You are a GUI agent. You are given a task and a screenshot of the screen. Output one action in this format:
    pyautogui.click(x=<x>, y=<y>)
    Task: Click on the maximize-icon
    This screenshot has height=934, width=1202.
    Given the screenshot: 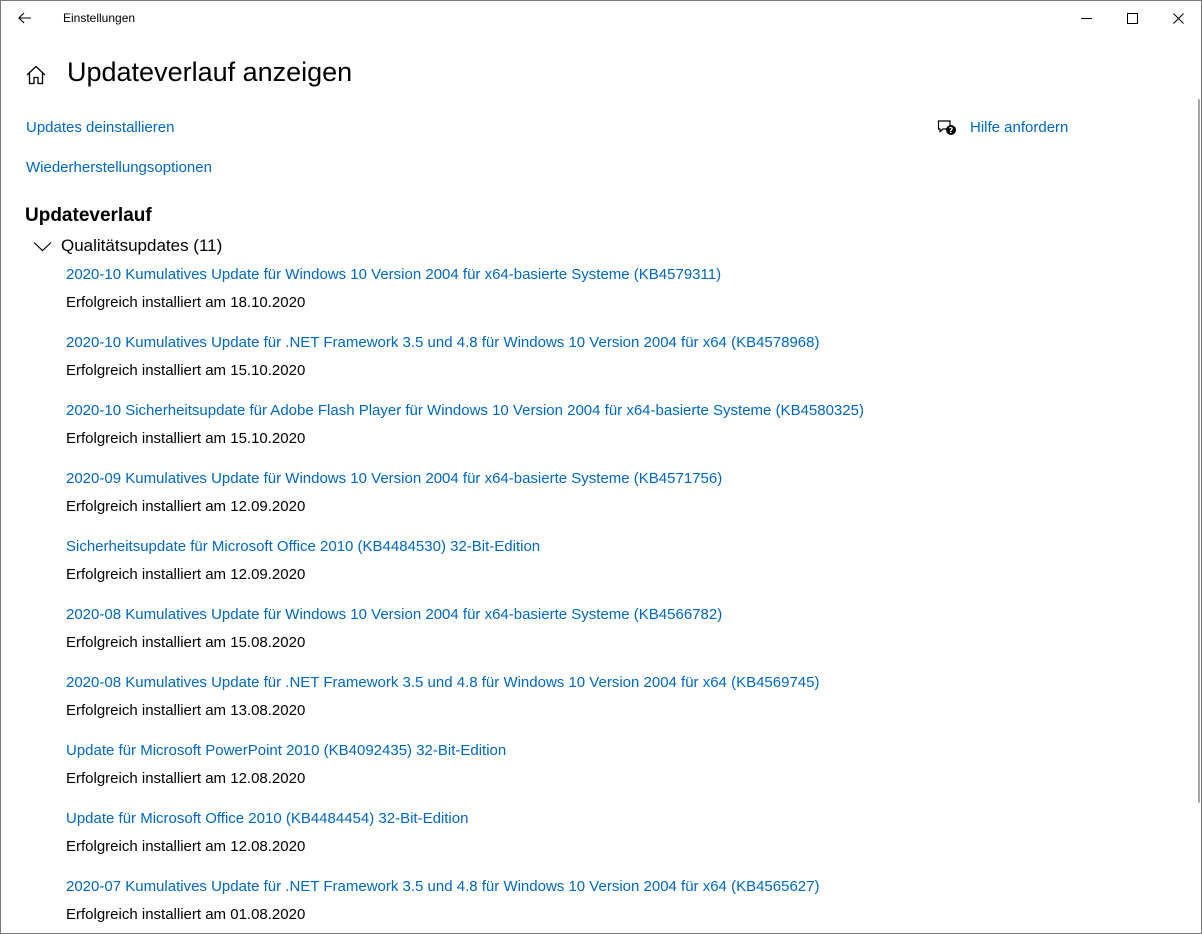 What is the action you would take?
    pyautogui.click(x=1132, y=18)
    